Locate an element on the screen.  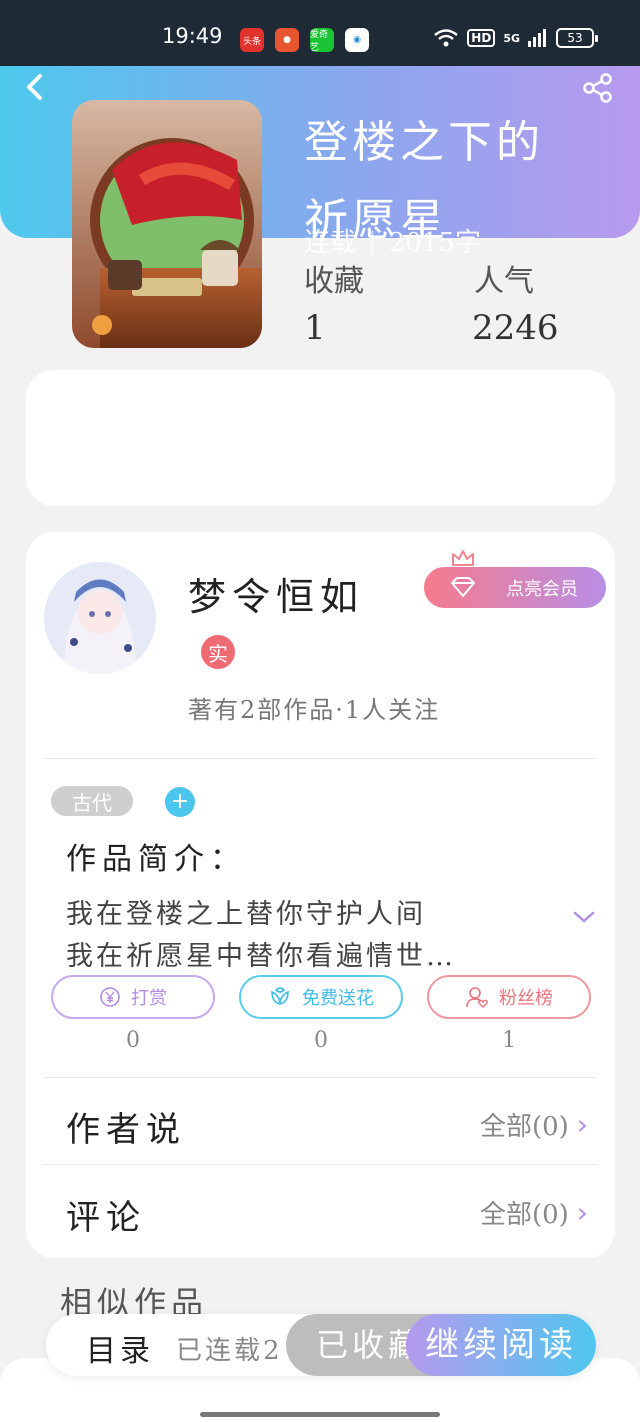
send-flower-button: 免费送花 is located at coordinates (321, 997).